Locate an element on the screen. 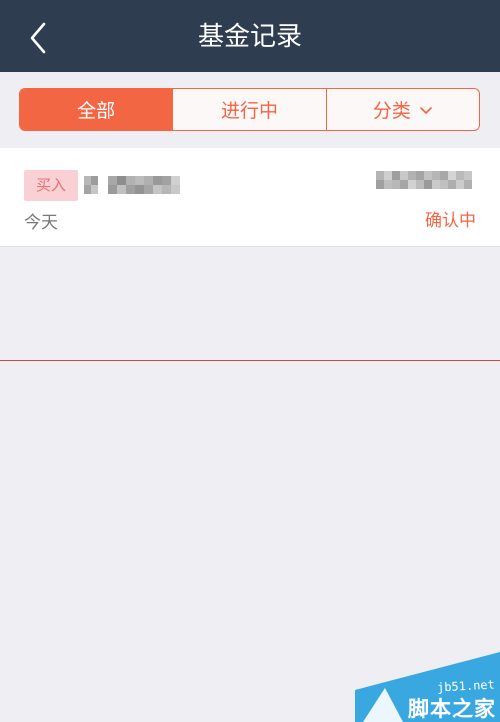  record-date: 今天 is located at coordinates (41, 223).